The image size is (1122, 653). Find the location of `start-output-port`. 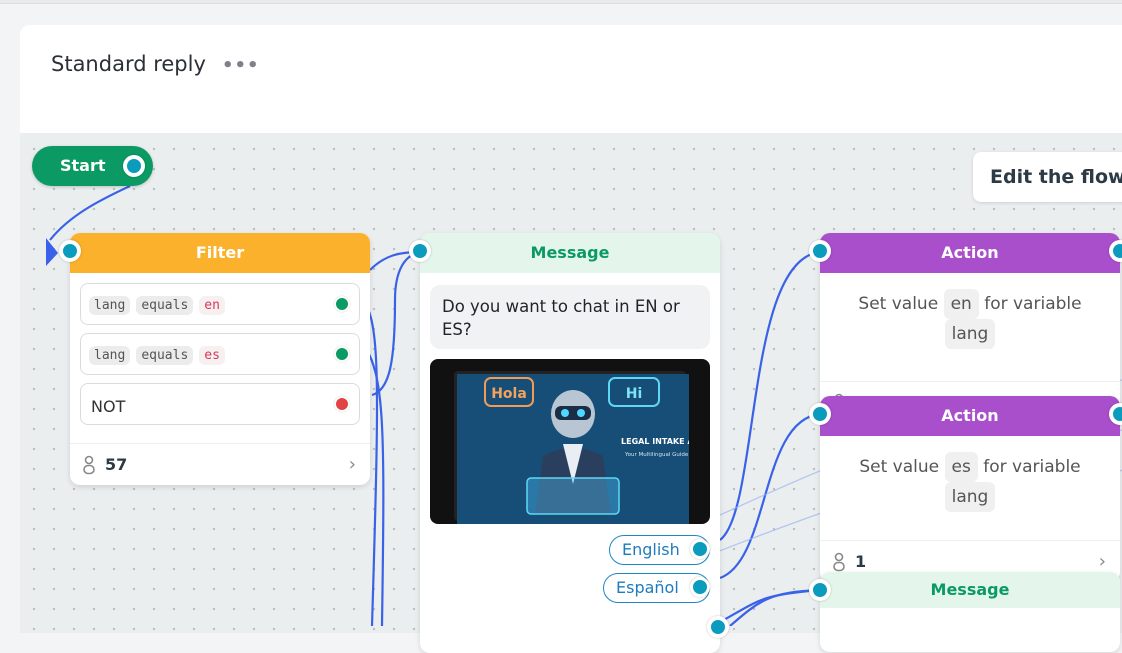

start-output-port is located at coordinates (134, 166).